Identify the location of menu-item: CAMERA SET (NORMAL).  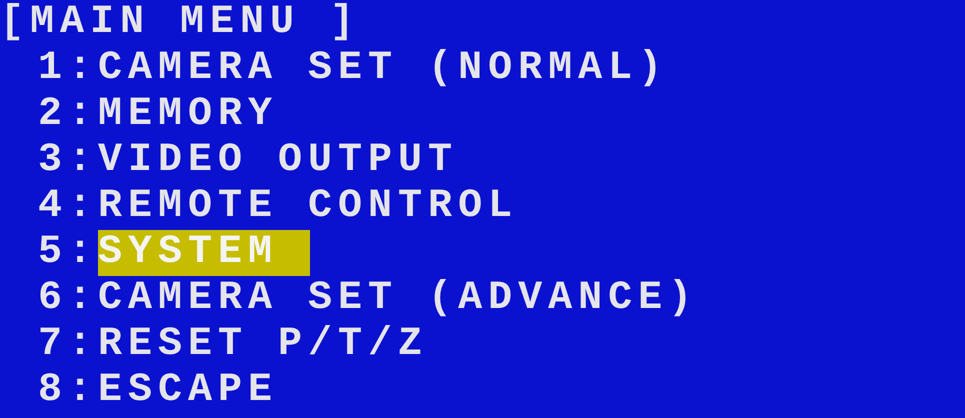
(383, 69).